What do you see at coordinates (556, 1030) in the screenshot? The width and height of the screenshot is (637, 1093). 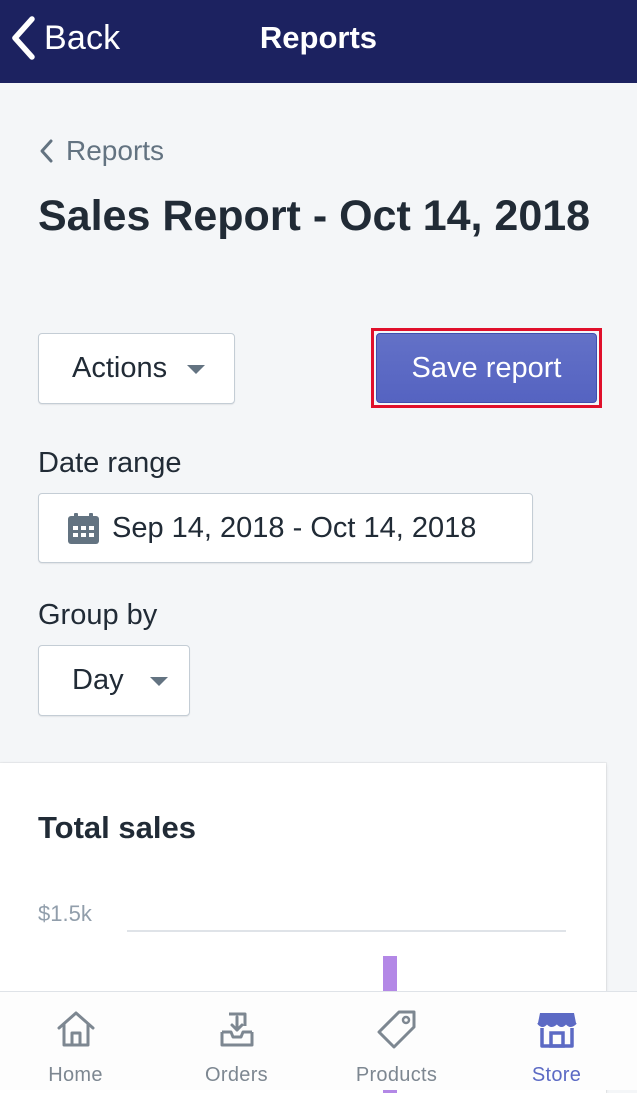 I see `store-icon` at bounding box center [556, 1030].